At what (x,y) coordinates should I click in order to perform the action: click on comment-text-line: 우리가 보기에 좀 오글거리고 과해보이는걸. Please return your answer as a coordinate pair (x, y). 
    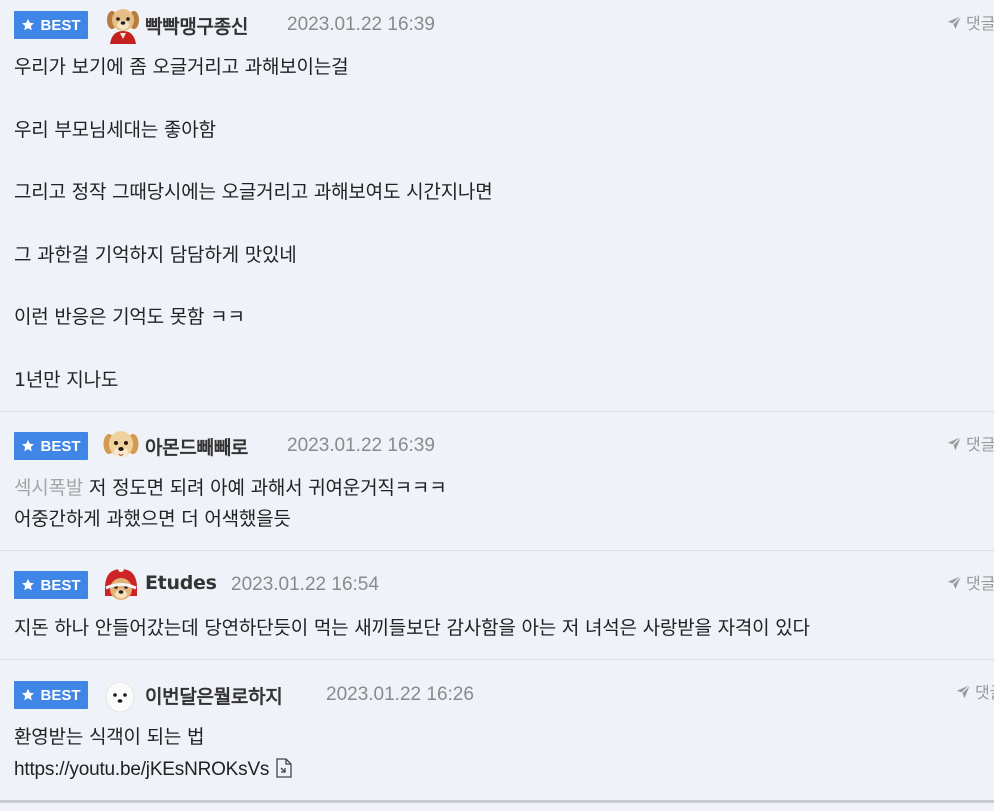
    Looking at the image, I should click on (181, 67).